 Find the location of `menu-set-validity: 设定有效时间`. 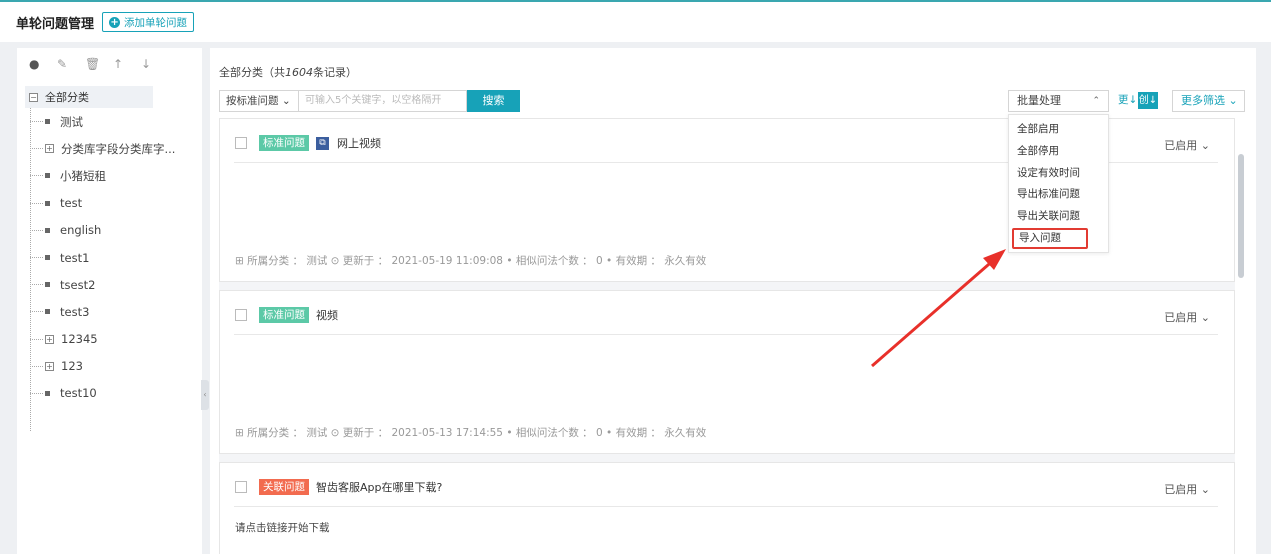

menu-set-validity: 设定有效时间 is located at coordinates (1058, 174).